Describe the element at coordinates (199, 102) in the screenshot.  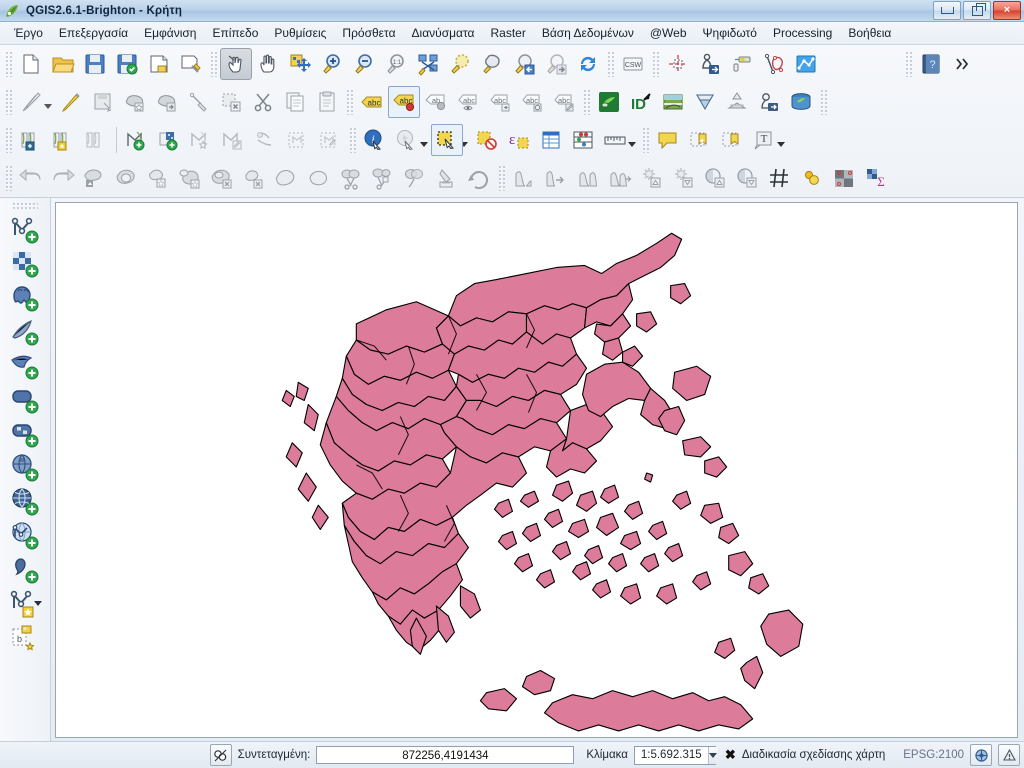
I see `node-tool-icon` at that location.